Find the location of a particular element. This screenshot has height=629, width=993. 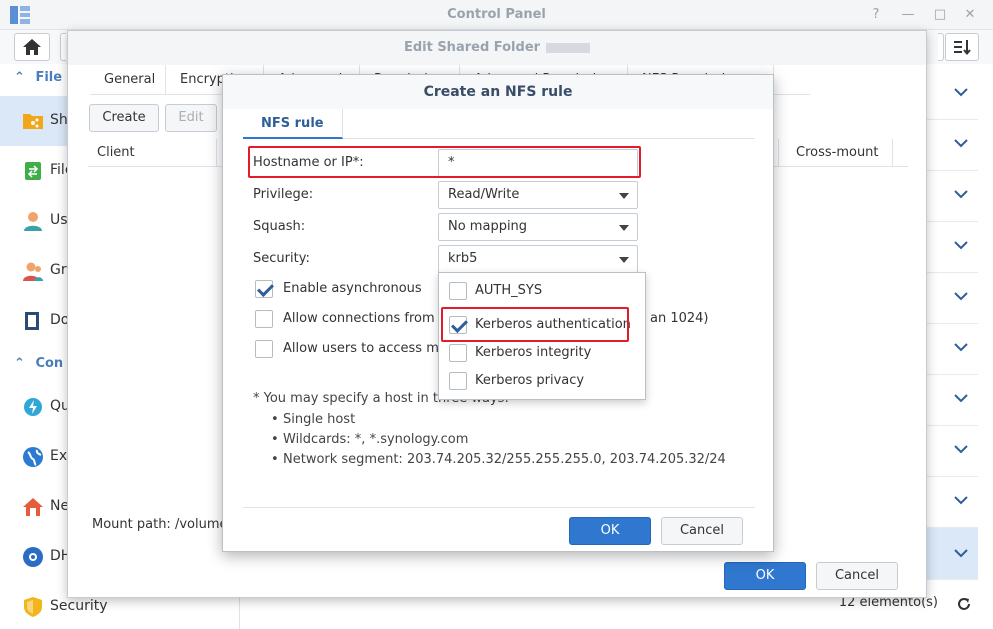

security-select: krb5 is located at coordinates (538, 259).